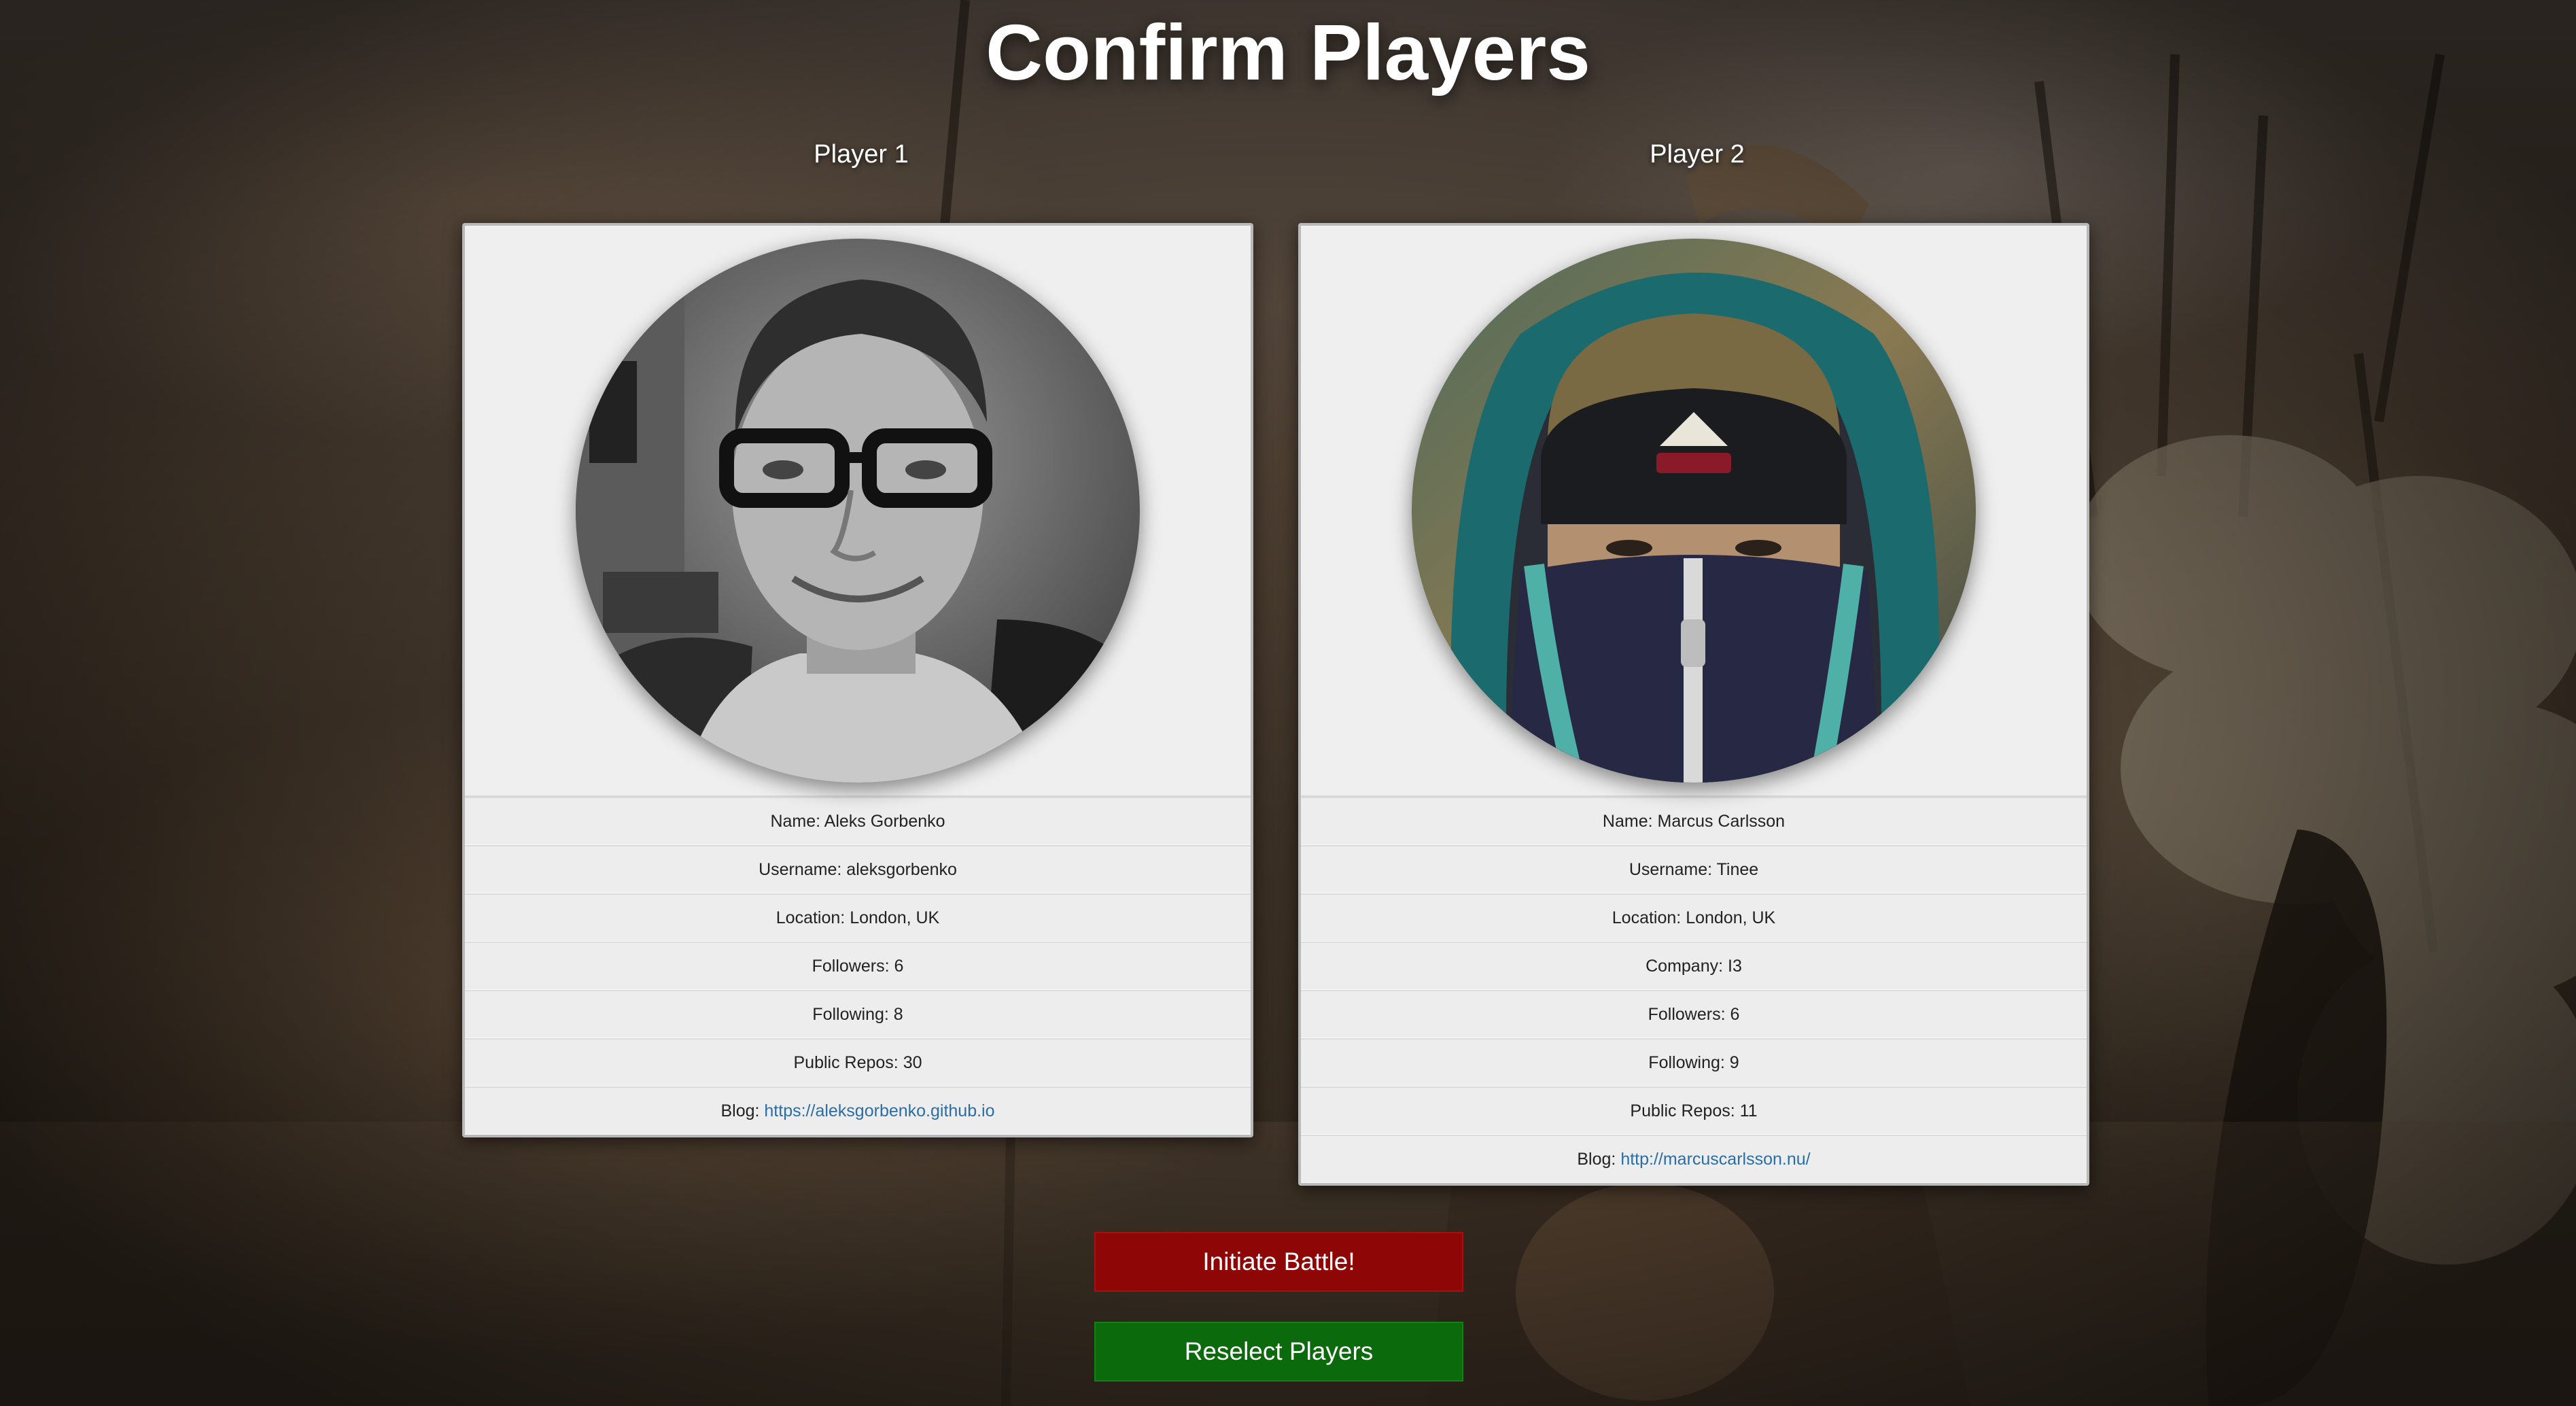  What do you see at coordinates (1278, 1352) in the screenshot?
I see `reselect-players-button: Reselect Players` at bounding box center [1278, 1352].